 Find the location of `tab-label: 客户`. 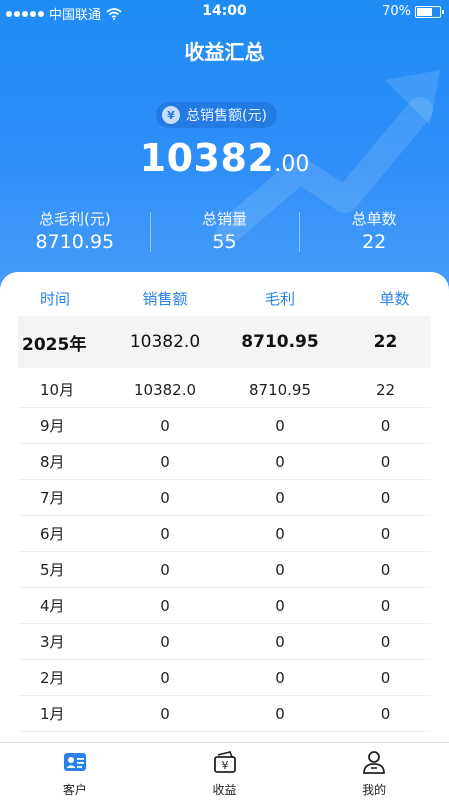

tab-label: 客户 is located at coordinates (74, 790).